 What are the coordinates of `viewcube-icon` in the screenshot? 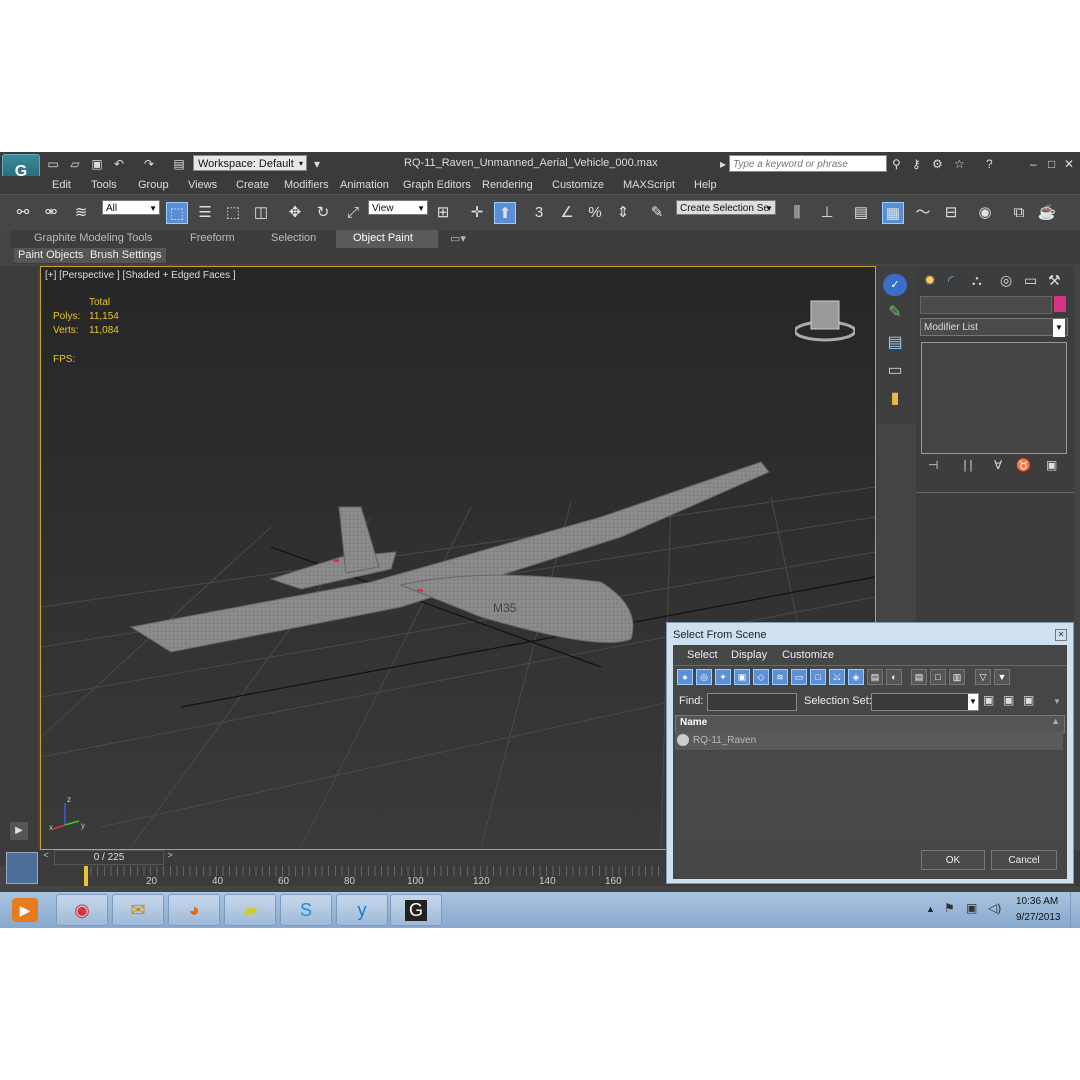 It's located at (825, 319).